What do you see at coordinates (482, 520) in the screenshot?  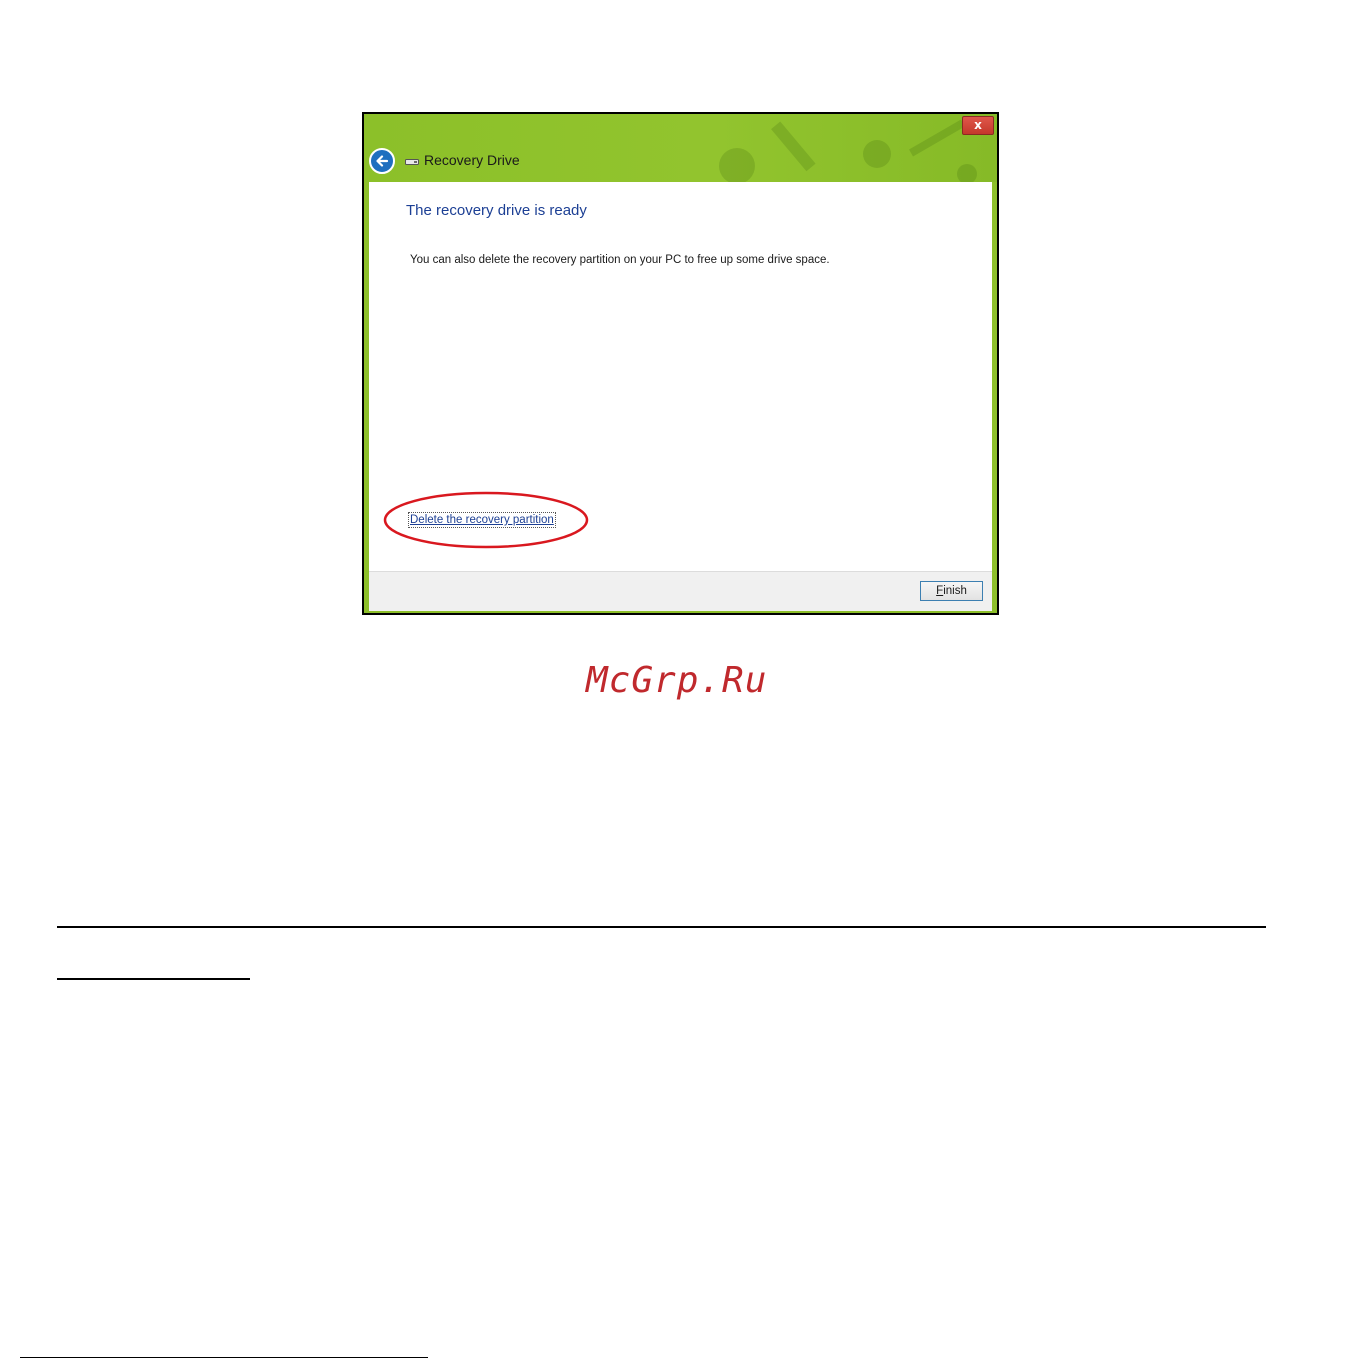 I see `delete-recovery-partition-link: Delete the recovery partition` at bounding box center [482, 520].